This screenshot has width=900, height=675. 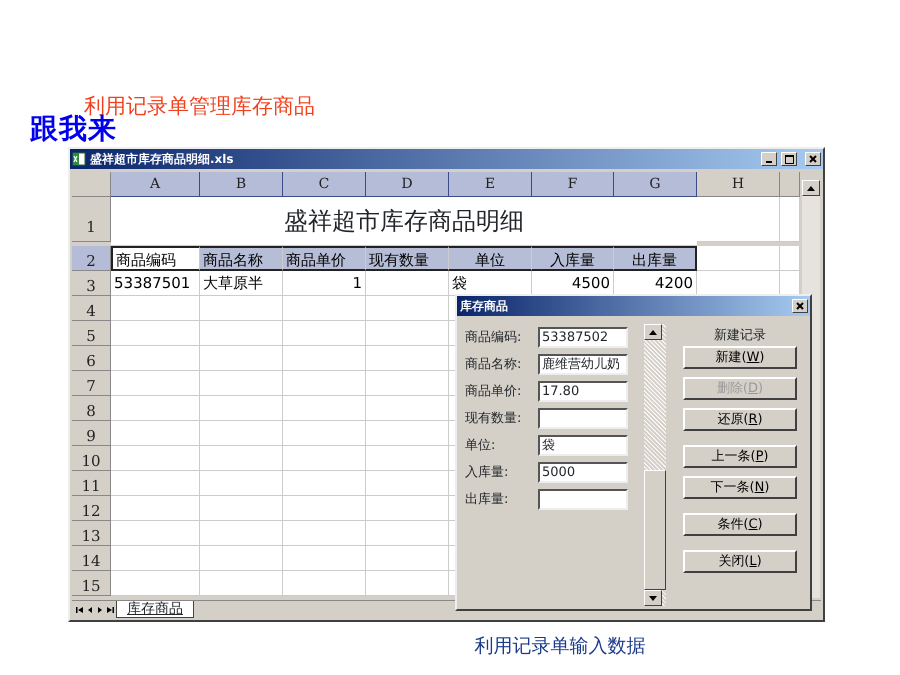 I want to click on field-label: 出库量:, so click(x=487, y=499).